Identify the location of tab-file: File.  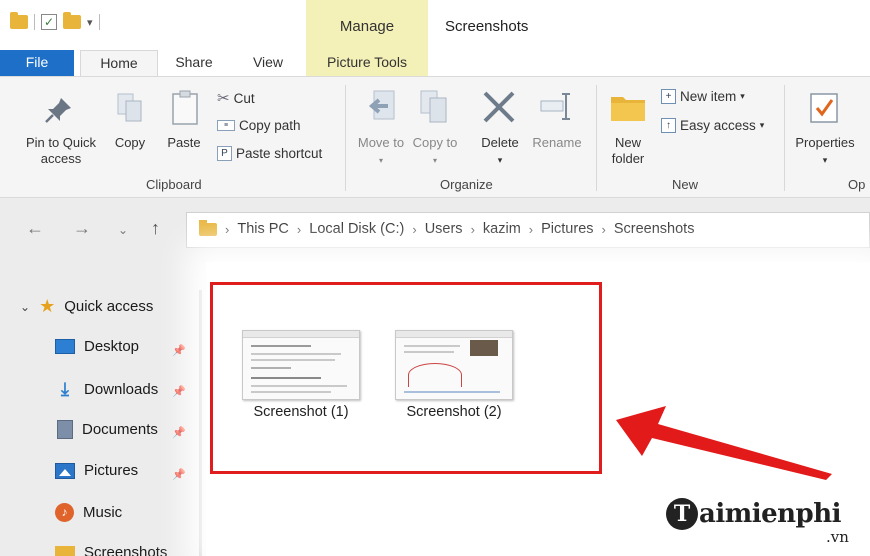
(37, 63).